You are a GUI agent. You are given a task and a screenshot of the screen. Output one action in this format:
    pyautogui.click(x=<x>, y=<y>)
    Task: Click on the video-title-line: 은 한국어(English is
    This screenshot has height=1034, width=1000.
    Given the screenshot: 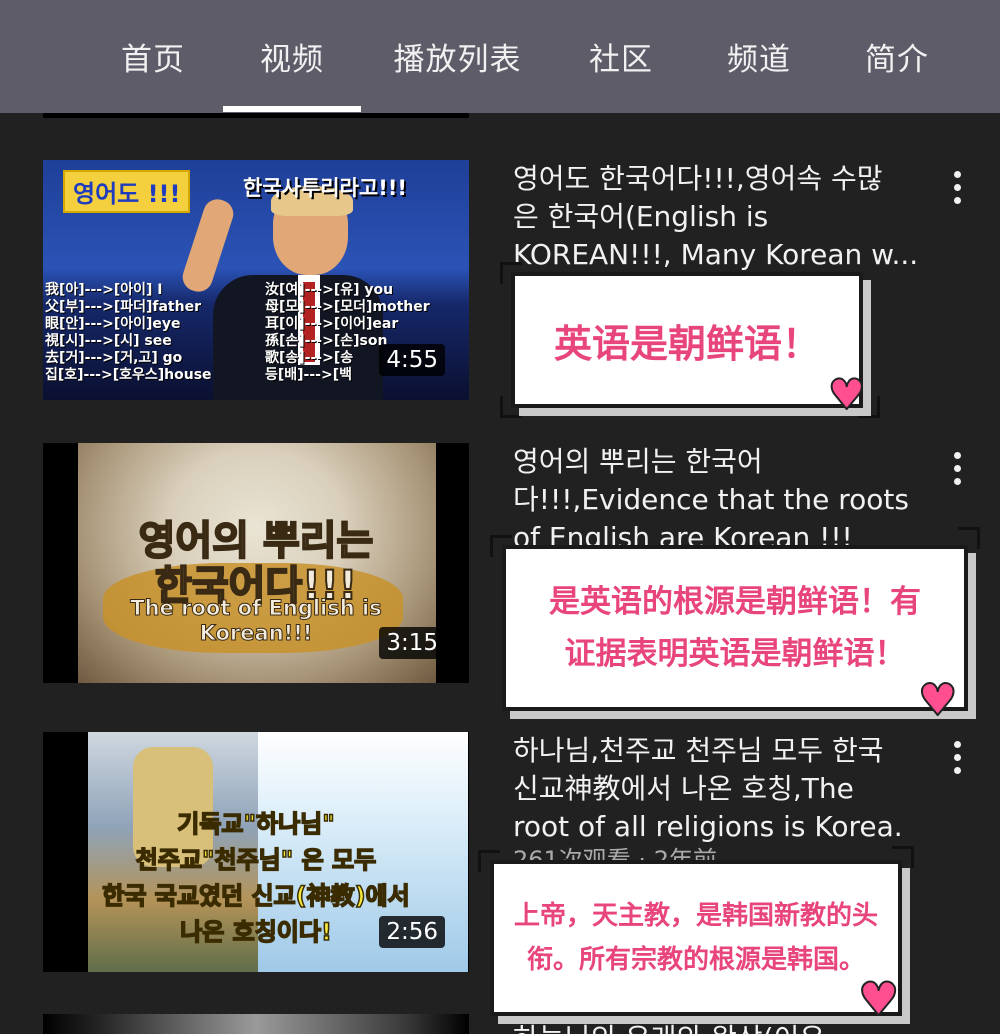 What is the action you would take?
    pyautogui.click(x=641, y=216)
    